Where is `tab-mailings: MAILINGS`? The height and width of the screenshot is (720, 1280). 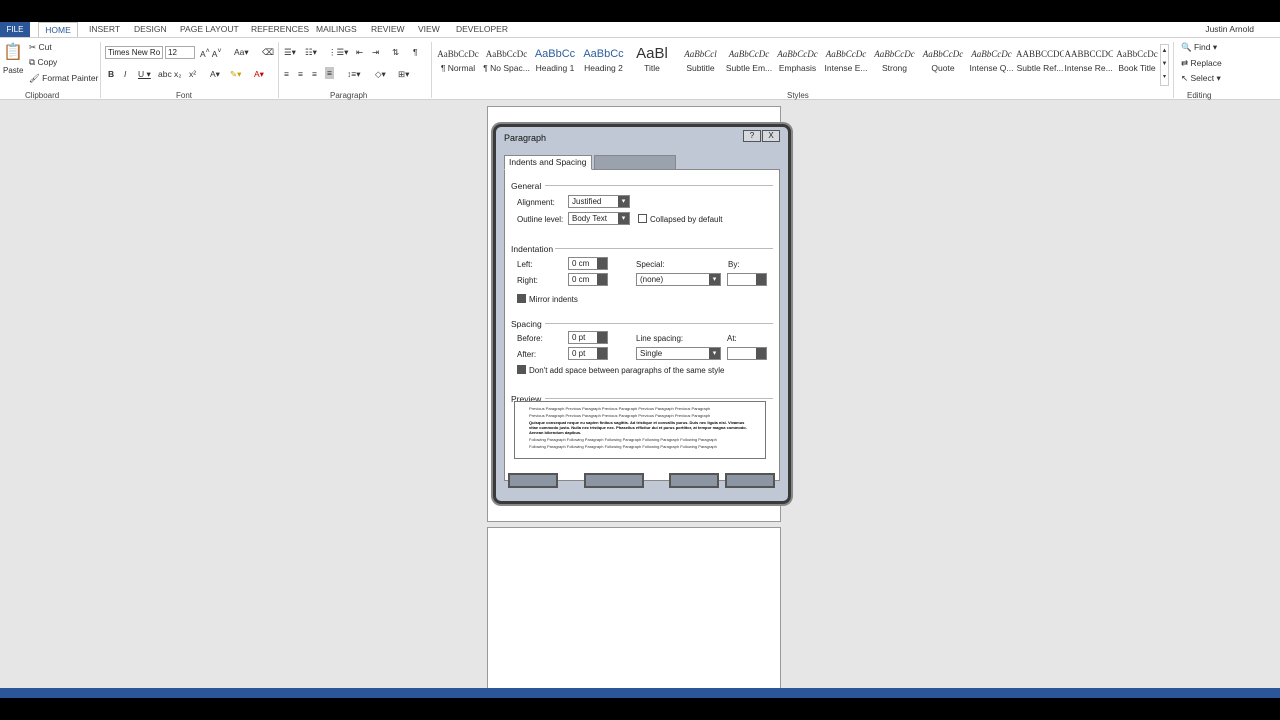
tab-mailings: MAILINGS is located at coordinates (336, 29).